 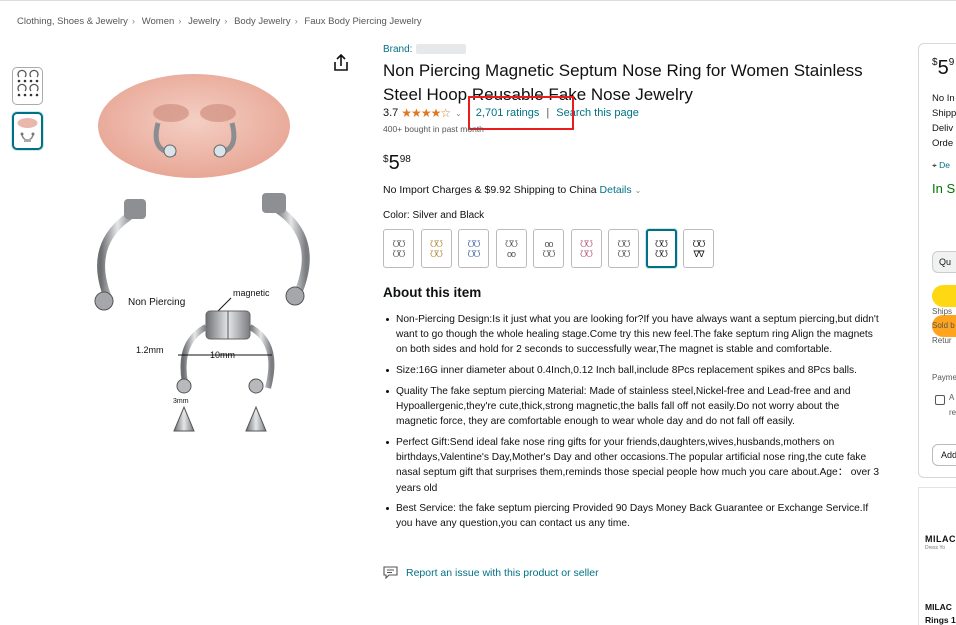 What do you see at coordinates (441, 49) in the screenshot?
I see `brand-name-redacted` at bounding box center [441, 49].